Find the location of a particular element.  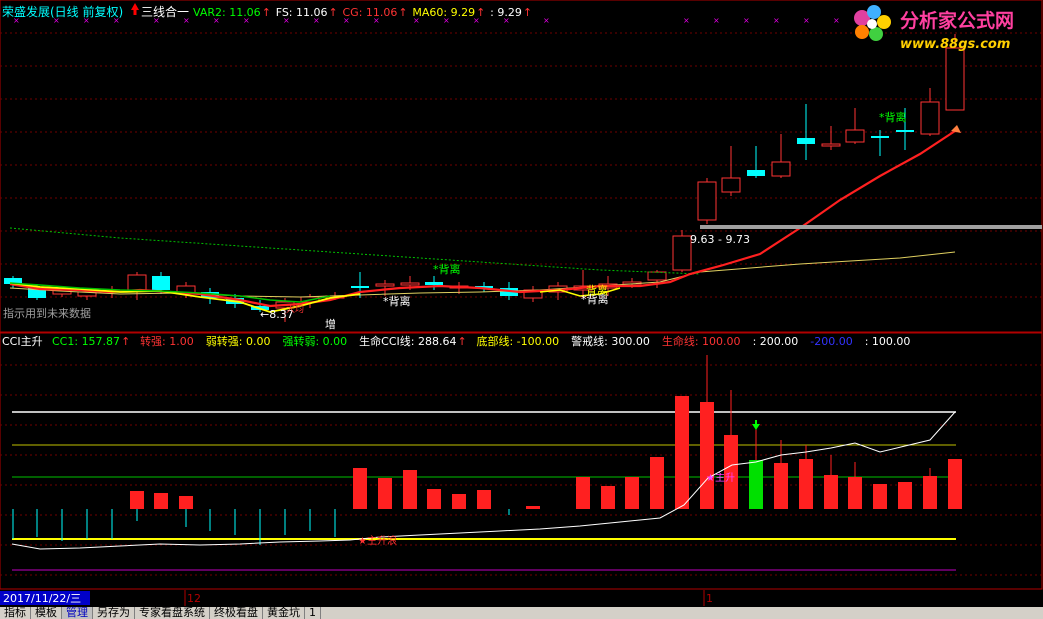

lower-indicator-4: 生命CCI线: 288.64 is located at coordinates (407, 341).